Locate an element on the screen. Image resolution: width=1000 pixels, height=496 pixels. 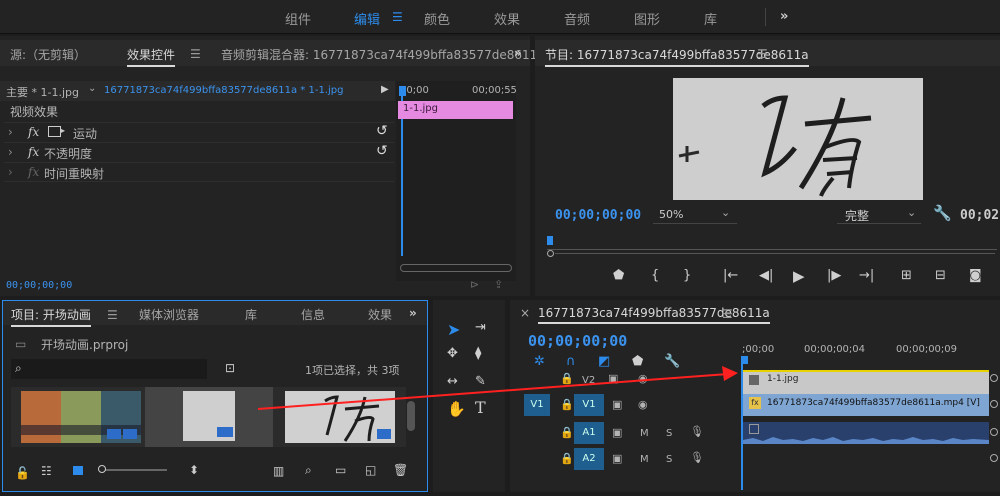
new-bin-search-icon: ⊡ is located at coordinates (230, 368).